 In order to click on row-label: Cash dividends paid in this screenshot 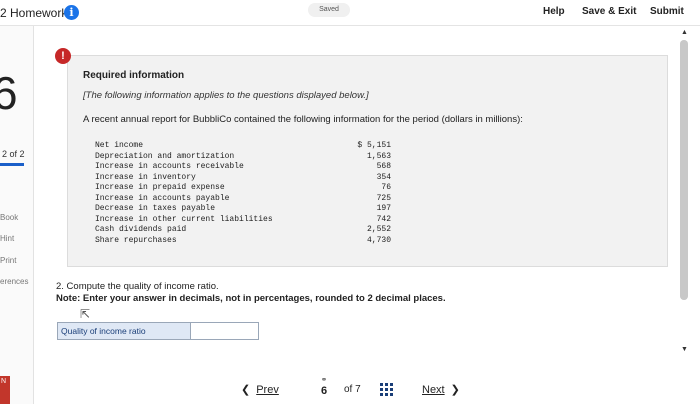, I will do `click(141, 229)`.